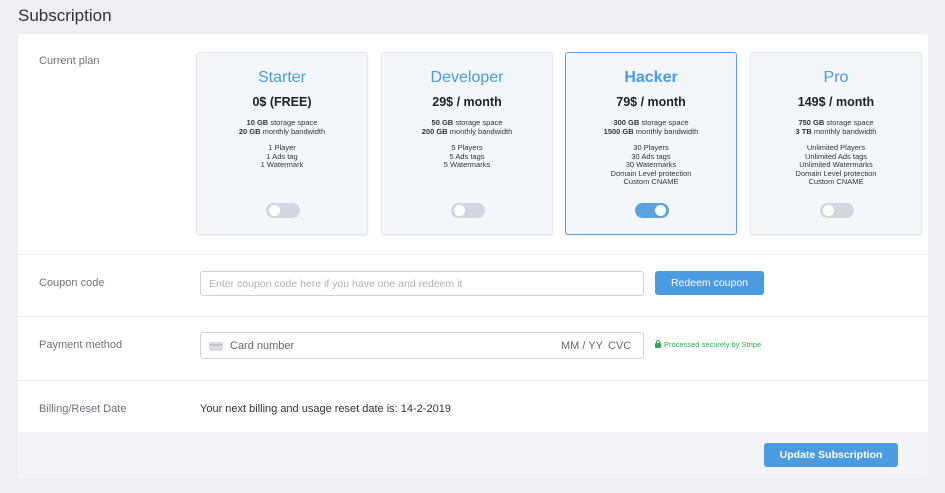 The height and width of the screenshot is (493, 945). I want to click on plan-toggle-pro, so click(837, 210).